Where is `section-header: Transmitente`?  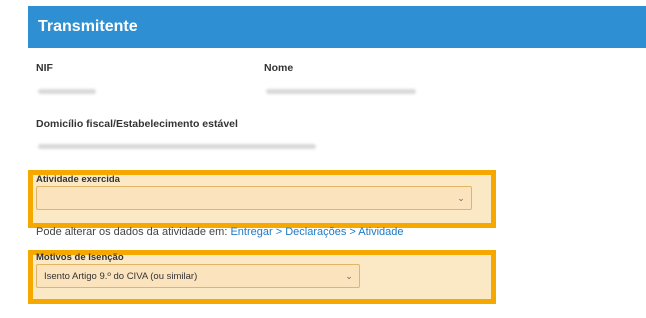
section-header: Transmitente is located at coordinates (337, 27).